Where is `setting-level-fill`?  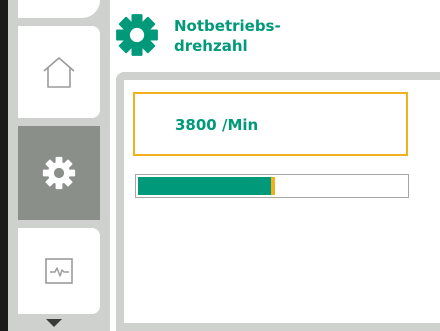
setting-level-fill is located at coordinates (205, 186).